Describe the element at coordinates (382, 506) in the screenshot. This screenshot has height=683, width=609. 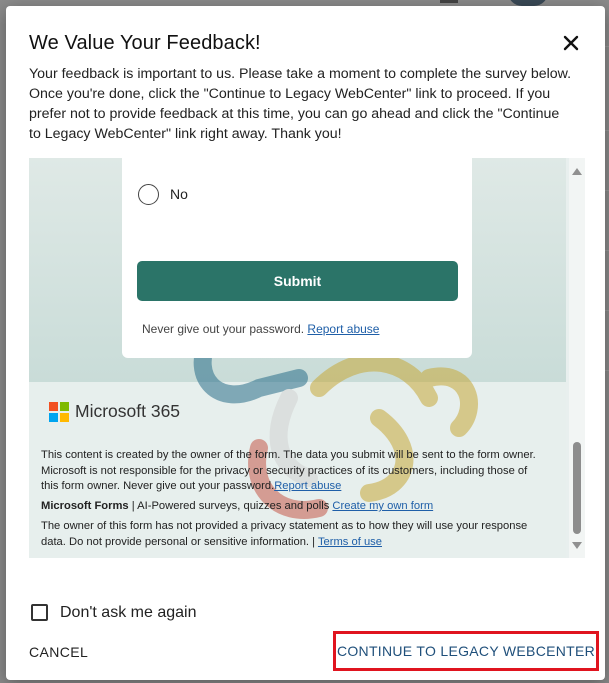
I see `create-form-link: Create my own form` at that location.